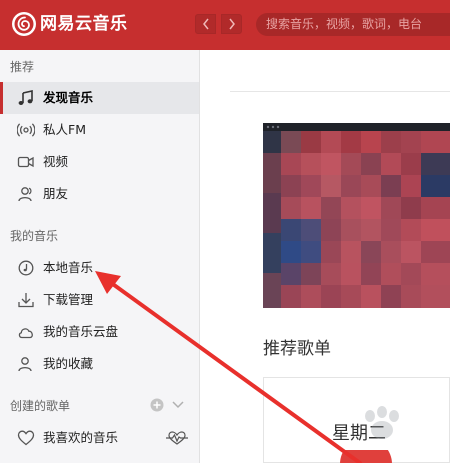 The height and width of the screenshot is (463, 450). Describe the element at coordinates (26, 130) in the screenshot. I see `radio-icon` at that location.